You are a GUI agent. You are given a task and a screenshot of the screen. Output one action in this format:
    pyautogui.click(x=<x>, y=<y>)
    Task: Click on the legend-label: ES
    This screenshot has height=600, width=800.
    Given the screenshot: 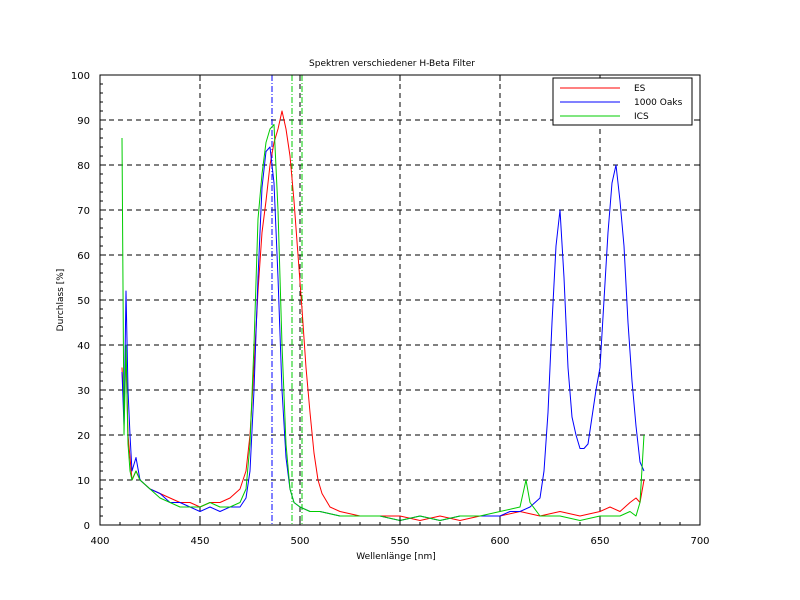 What is the action you would take?
    pyautogui.click(x=640, y=89)
    